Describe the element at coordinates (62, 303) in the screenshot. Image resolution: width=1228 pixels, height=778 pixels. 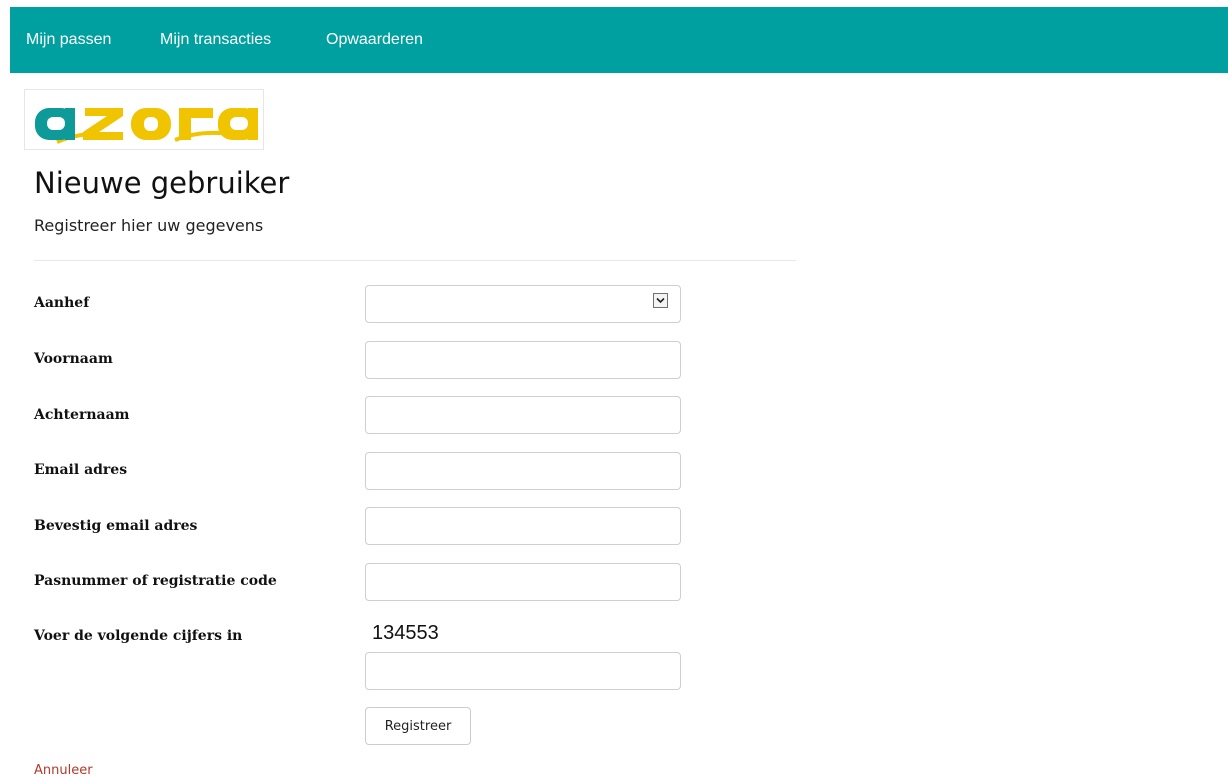
I see `salutation-label: Aanhef` at that location.